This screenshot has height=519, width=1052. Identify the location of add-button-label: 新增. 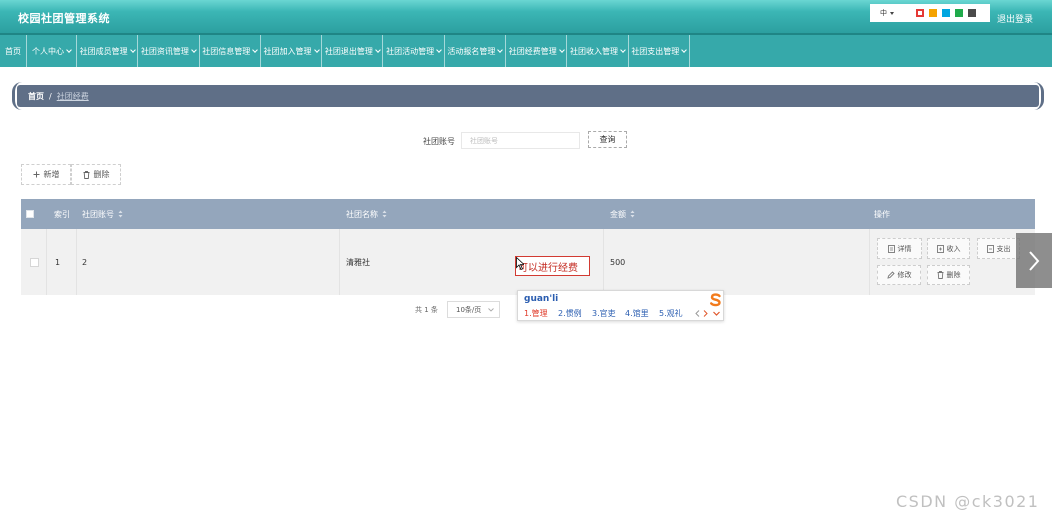
(51, 174).